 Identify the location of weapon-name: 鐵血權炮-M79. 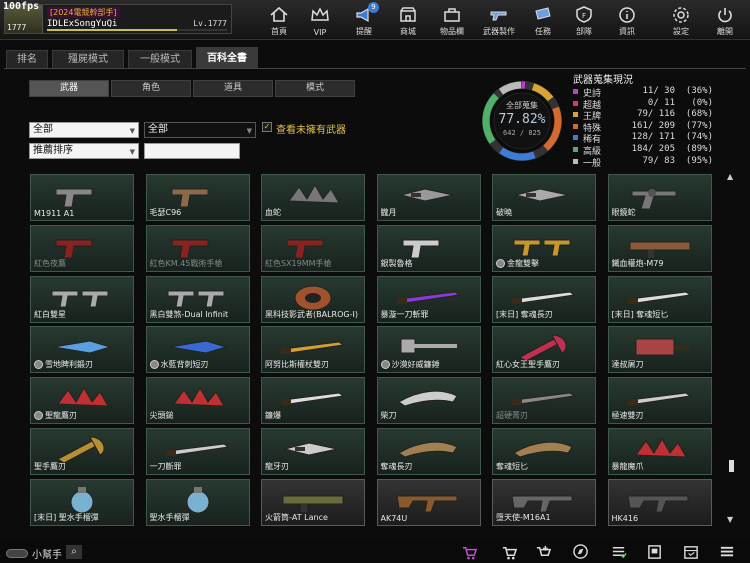
(637, 263).